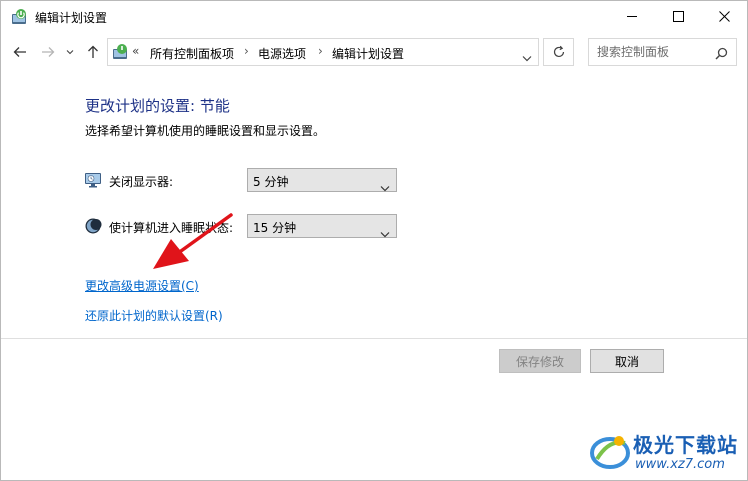 This screenshot has width=748, height=481. I want to click on up-button, so click(93, 52).